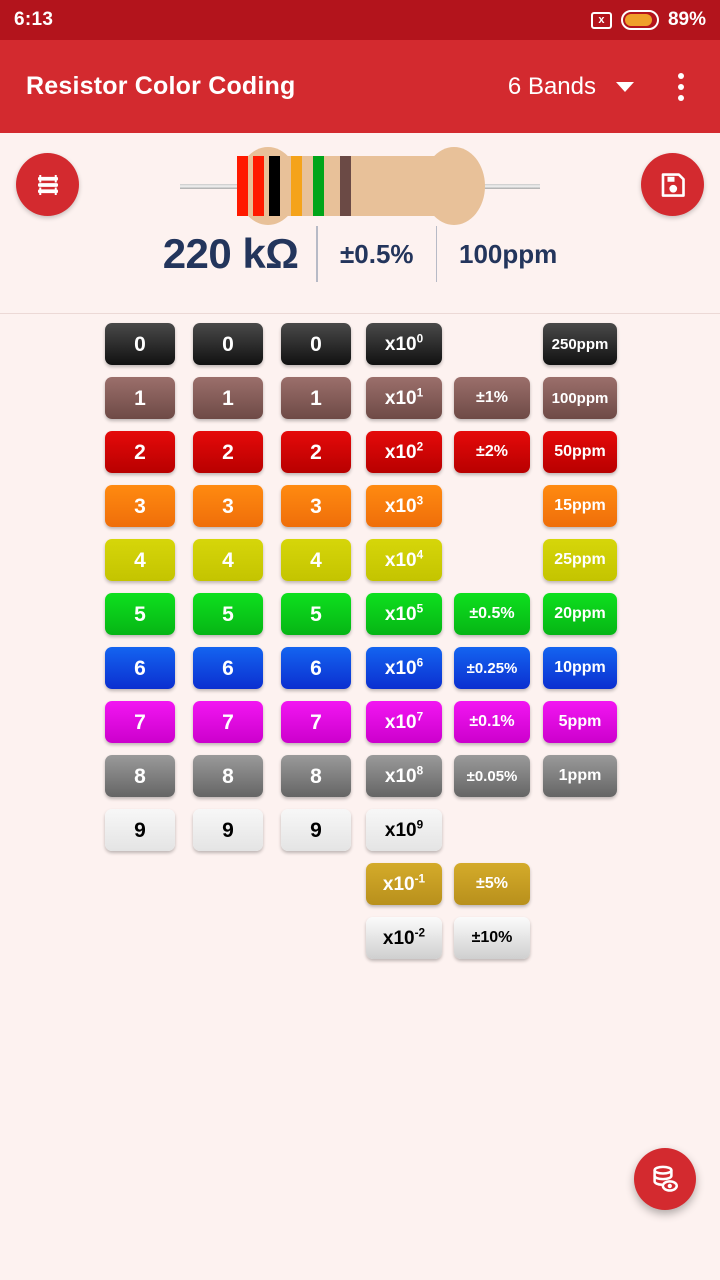  Describe the element at coordinates (316, 830) in the screenshot. I see `digit3-button-white: 9` at that location.